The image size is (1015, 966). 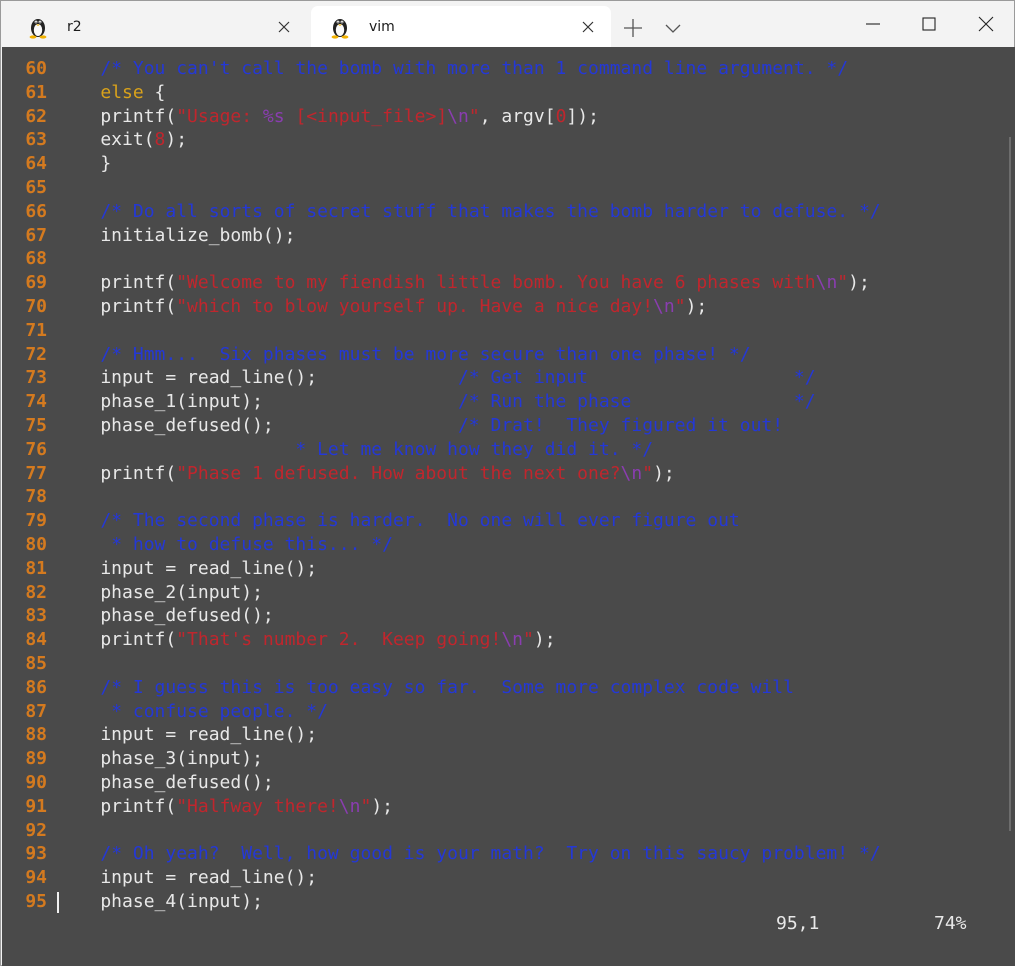 I want to click on line-text: * confuse people. */, so click(x=192, y=712).